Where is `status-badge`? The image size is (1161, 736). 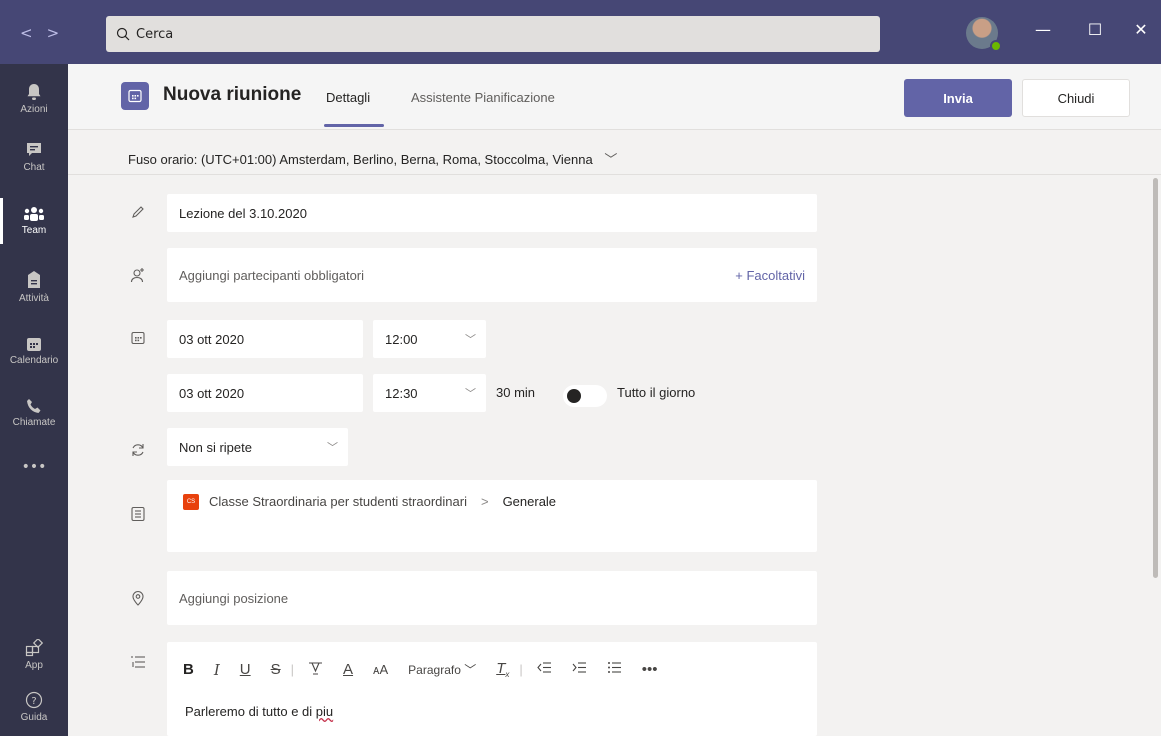
status-badge is located at coordinates (996, 46).